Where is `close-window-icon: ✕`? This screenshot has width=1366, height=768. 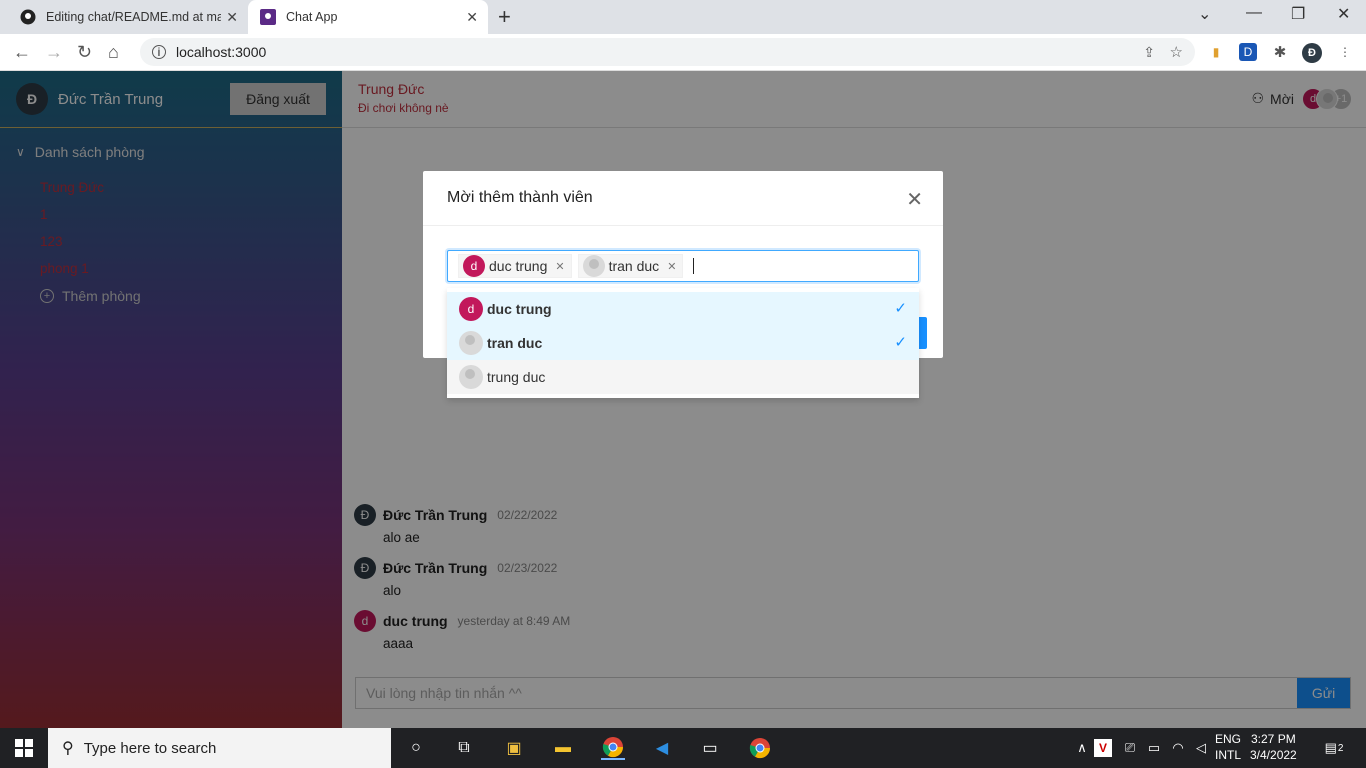
close-window-icon: ✕ is located at coordinates (1343, 14).